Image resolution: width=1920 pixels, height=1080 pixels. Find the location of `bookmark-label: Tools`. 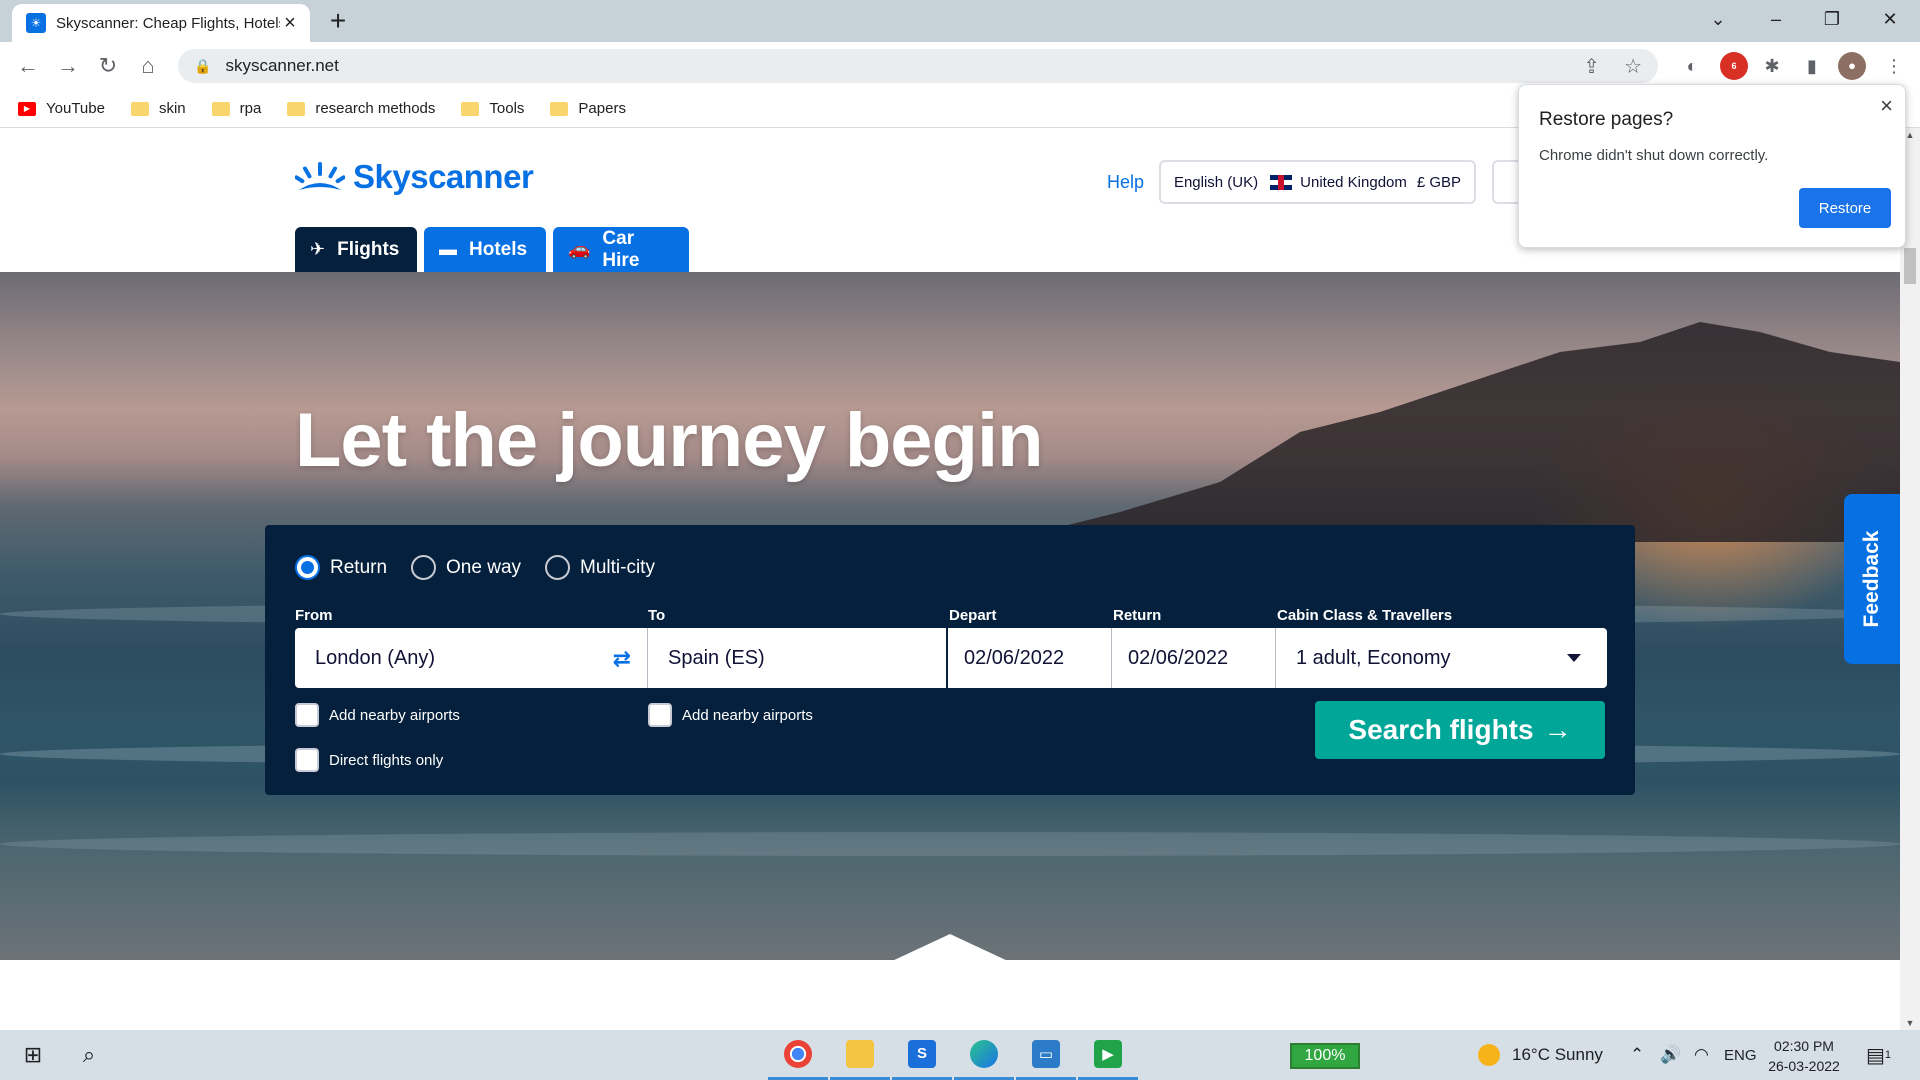

bookmark-label: Tools is located at coordinates (507, 108).